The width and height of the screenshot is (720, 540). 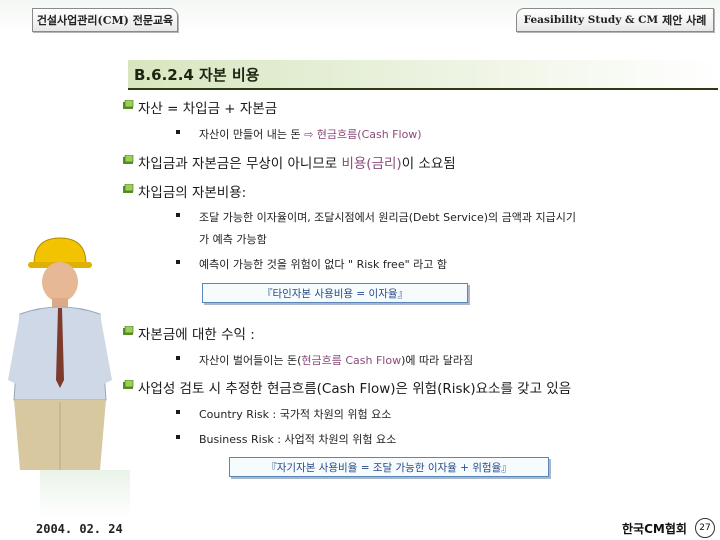 I want to click on course-title: 건설사업관리(CM) 전문교육, so click(x=105, y=20).